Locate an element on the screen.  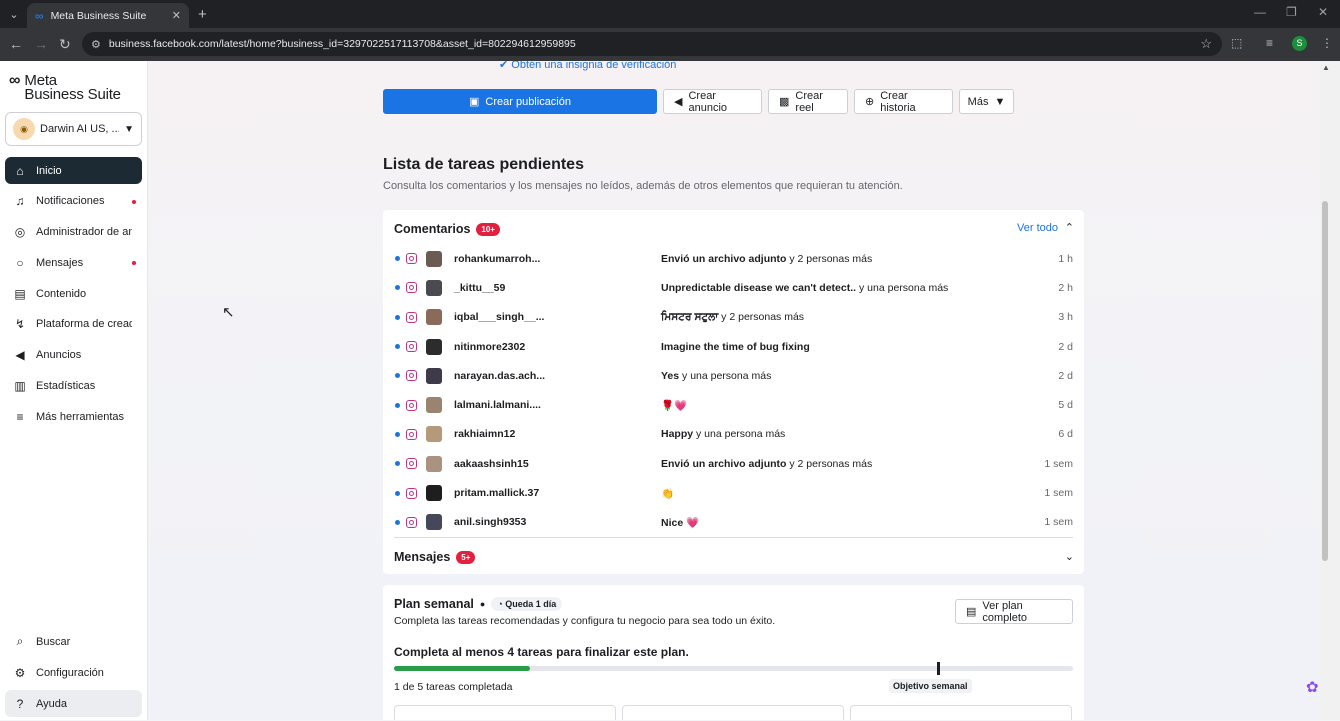
new-tab-icon: + is located at coordinates (202, 14).